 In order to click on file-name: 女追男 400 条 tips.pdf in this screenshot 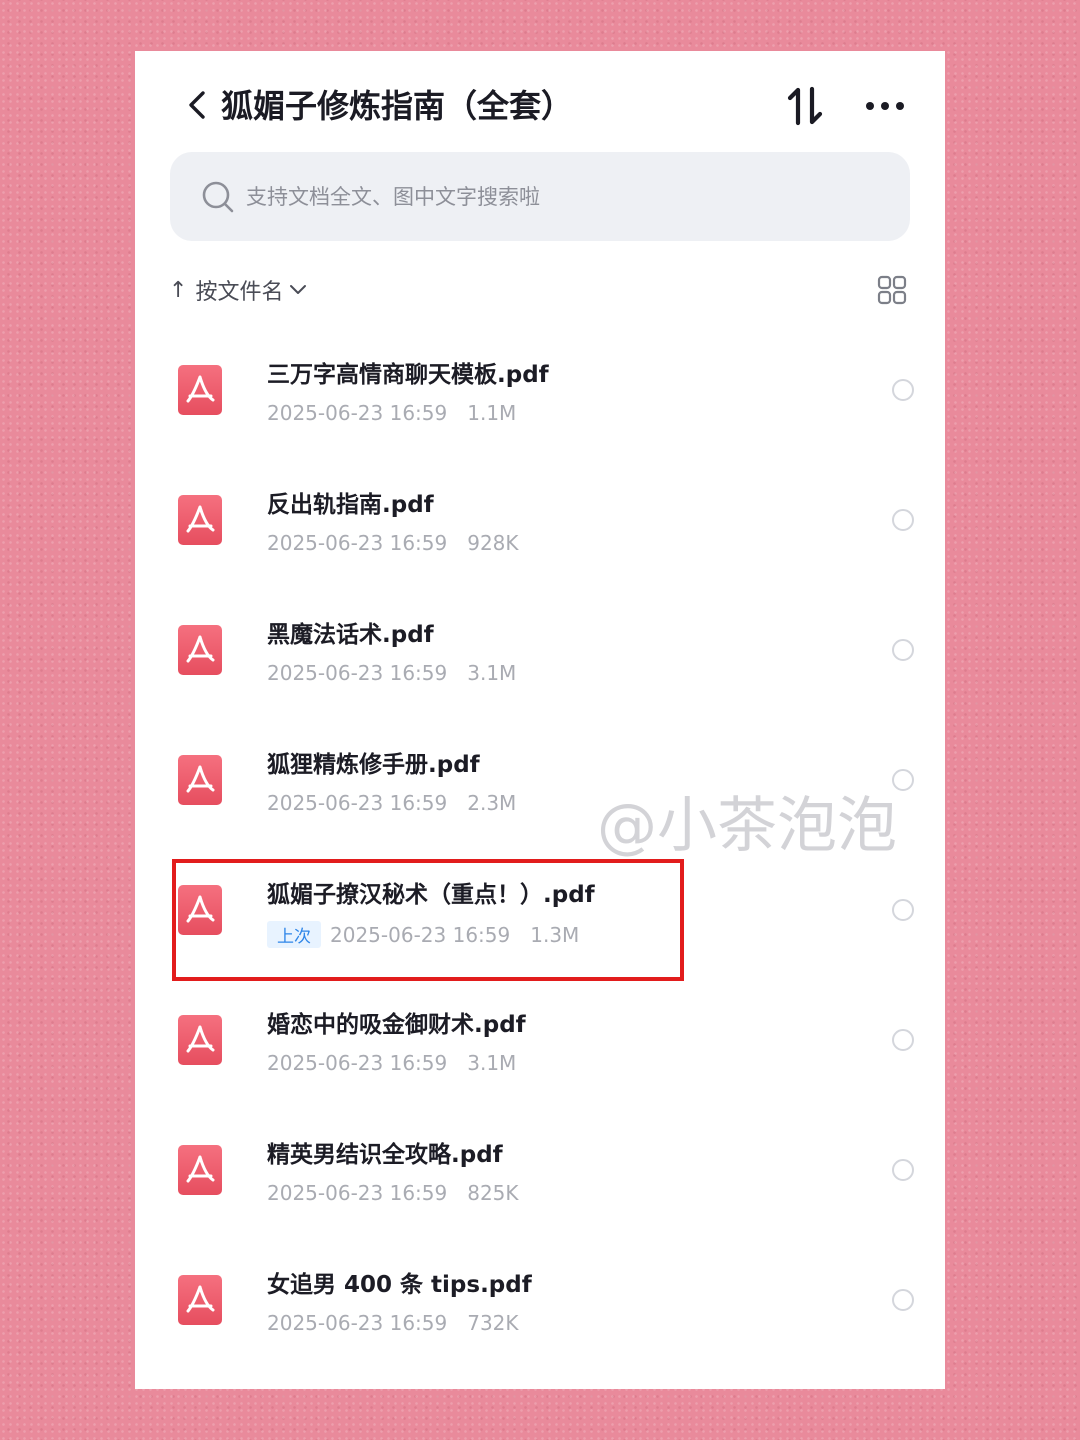, I will do `click(399, 1285)`.